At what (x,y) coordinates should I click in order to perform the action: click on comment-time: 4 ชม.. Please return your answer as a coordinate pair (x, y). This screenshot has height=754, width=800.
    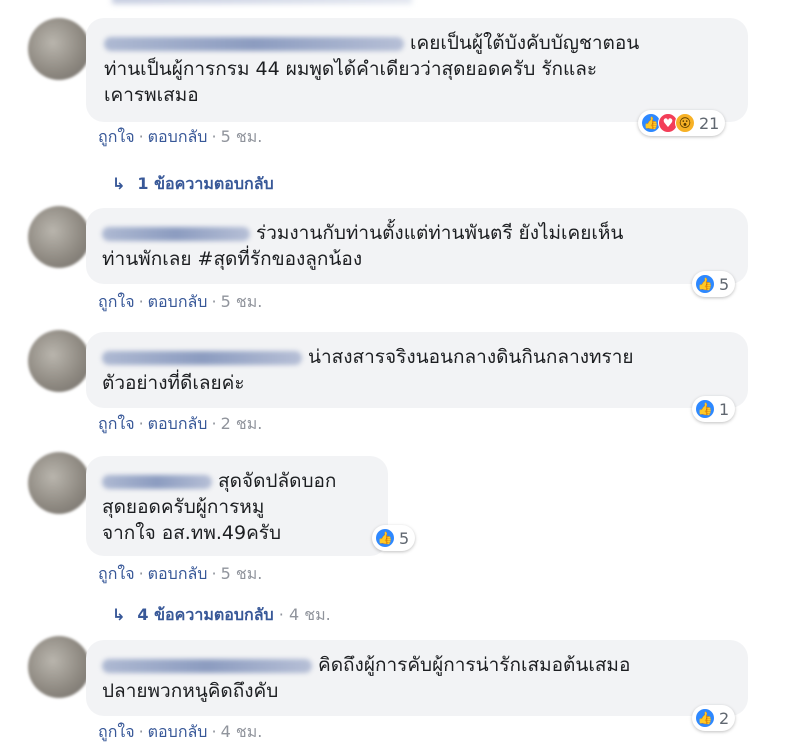
    Looking at the image, I should click on (242, 731).